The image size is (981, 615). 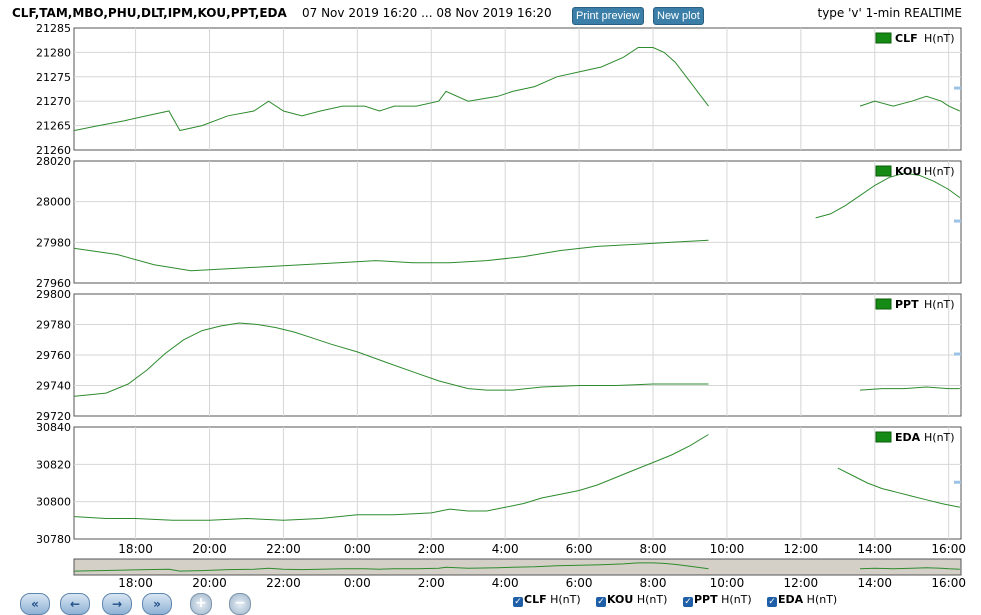 What do you see at coordinates (53, 161) in the screenshot?
I see `y-tick-label: 28020` at bounding box center [53, 161].